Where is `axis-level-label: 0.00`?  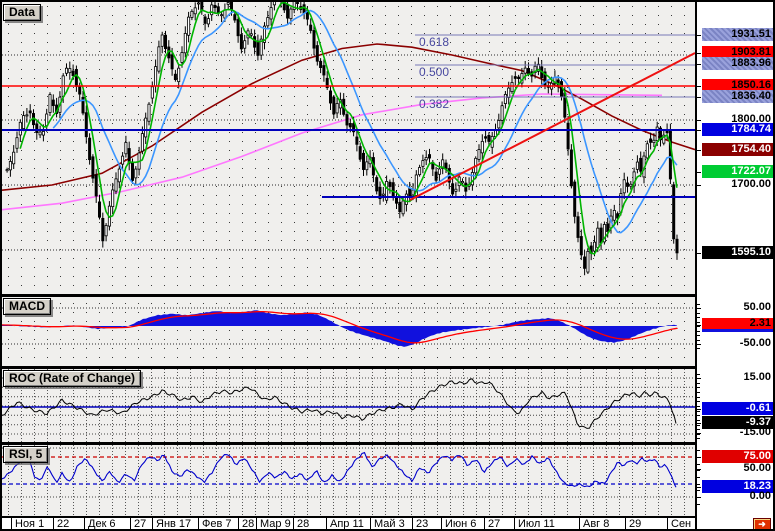
axis-level-label: 0.00 is located at coordinates (760, 496).